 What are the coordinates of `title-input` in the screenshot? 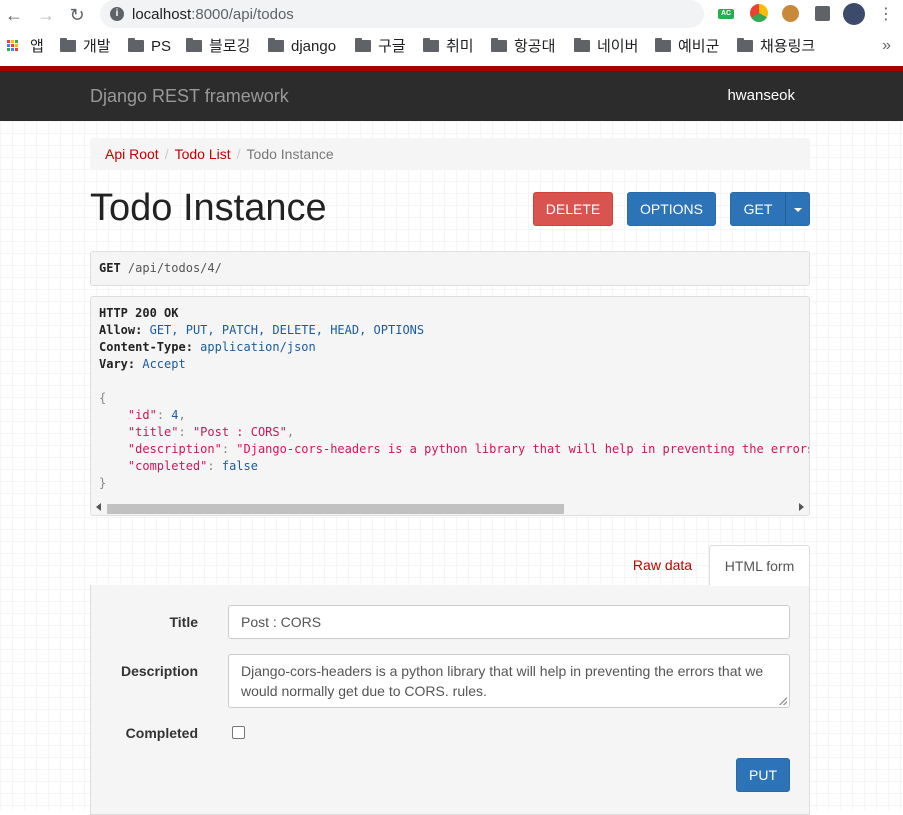 It's located at (509, 622).